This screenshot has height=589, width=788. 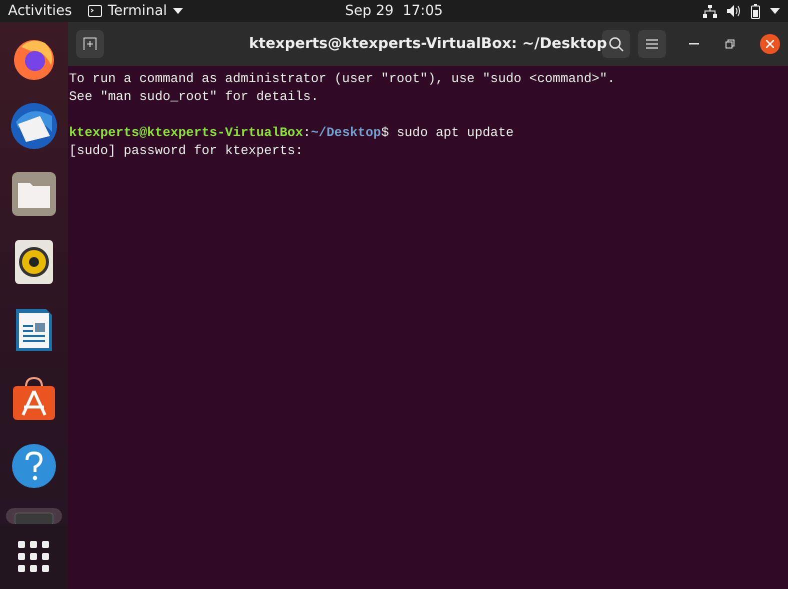 I want to click on close-button, so click(x=770, y=44).